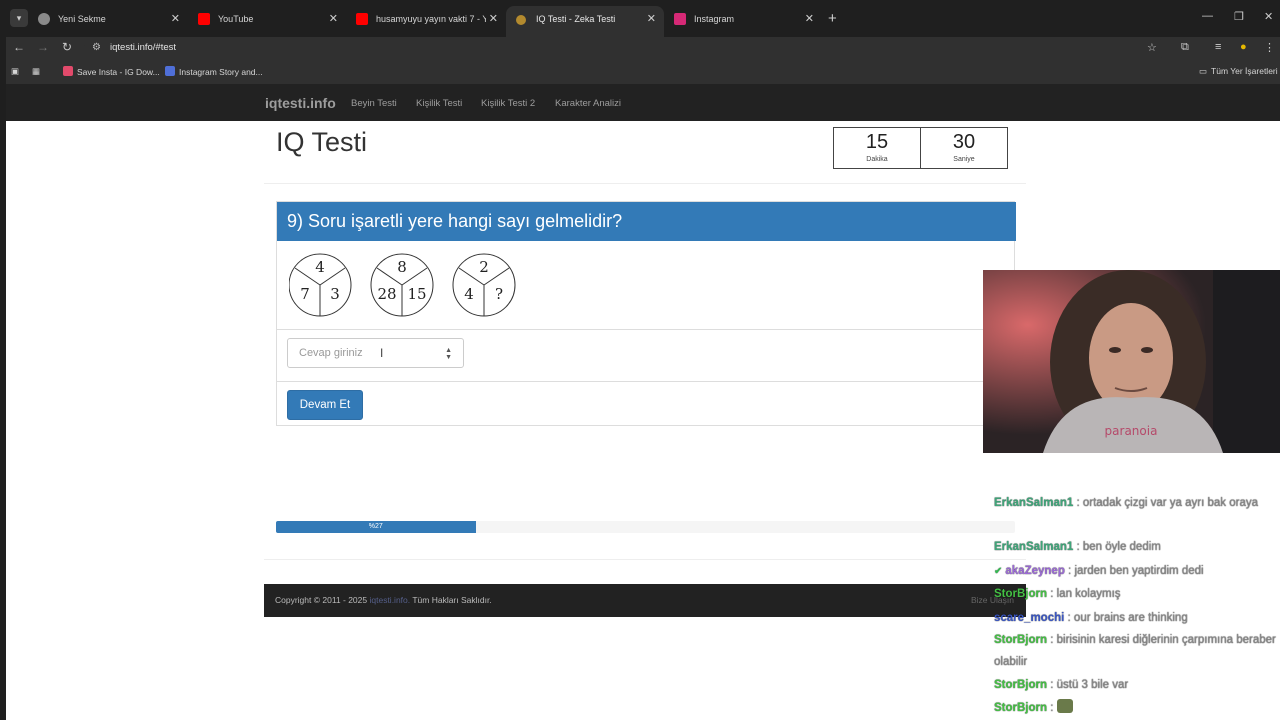 Image resolution: width=1280 pixels, height=720 pixels. Describe the element at coordinates (416, 294) in the screenshot. I see `puzzle-value-right: 15` at that location.